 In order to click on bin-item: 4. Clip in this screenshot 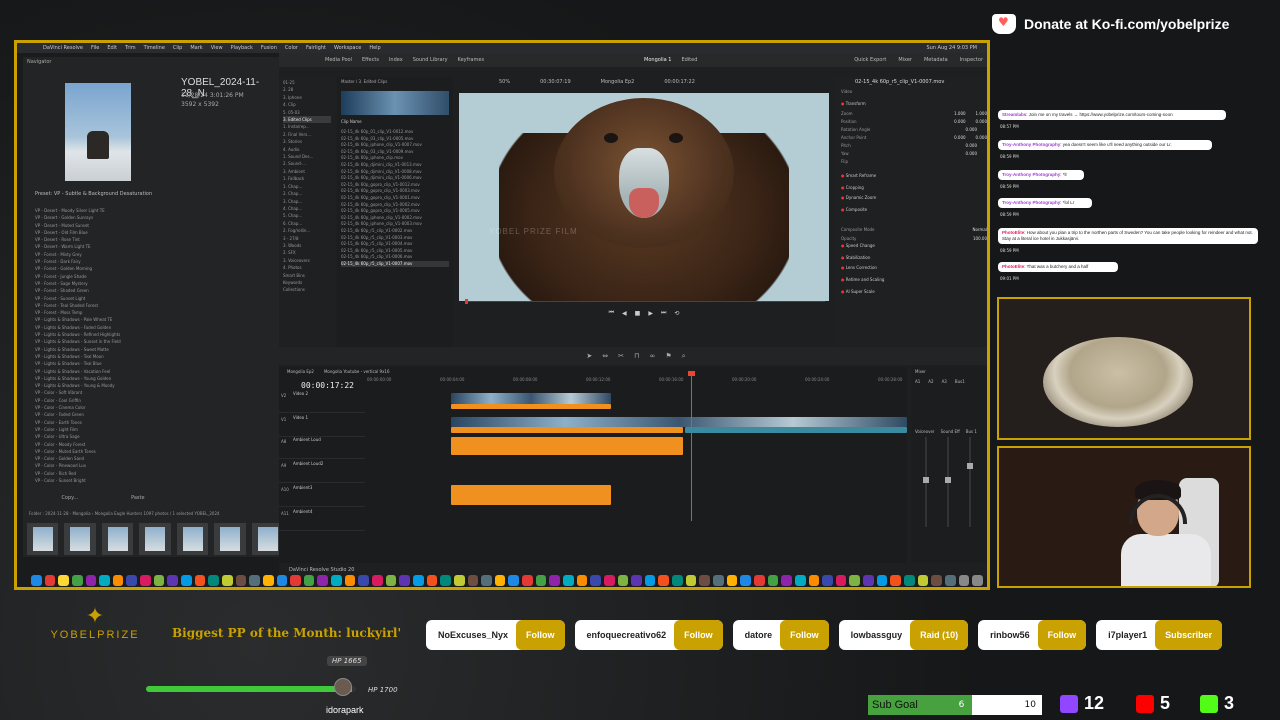, I will do `click(307, 104)`.